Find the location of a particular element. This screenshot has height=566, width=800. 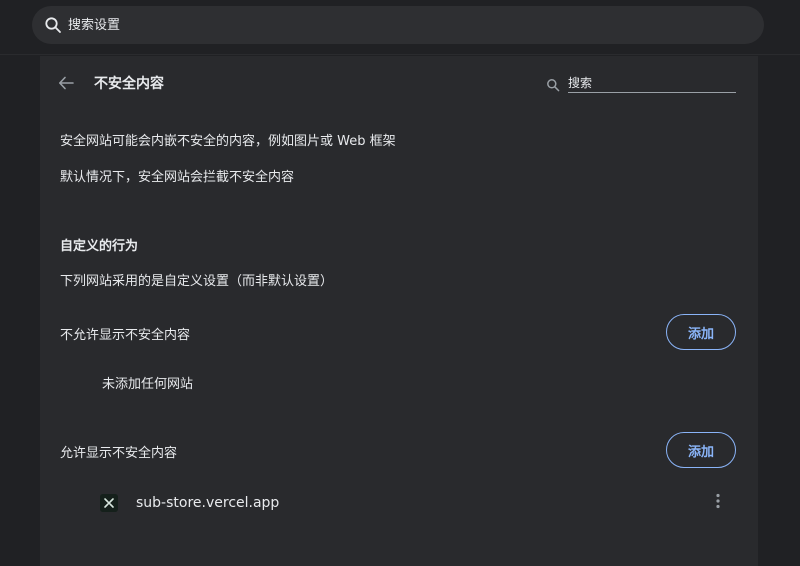

blocked-section-title: 不允许显示不安全内容 is located at coordinates (125, 335).